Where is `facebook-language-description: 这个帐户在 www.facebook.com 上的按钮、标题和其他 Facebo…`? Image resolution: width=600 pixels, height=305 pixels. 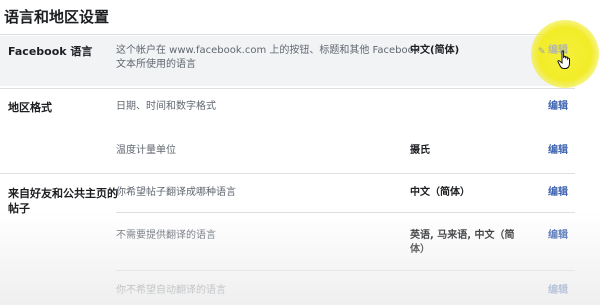 facebook-language-description: 这个帐户在 www.facebook.com 上的按钮、标题和其他 Facebo… is located at coordinates (268, 57).